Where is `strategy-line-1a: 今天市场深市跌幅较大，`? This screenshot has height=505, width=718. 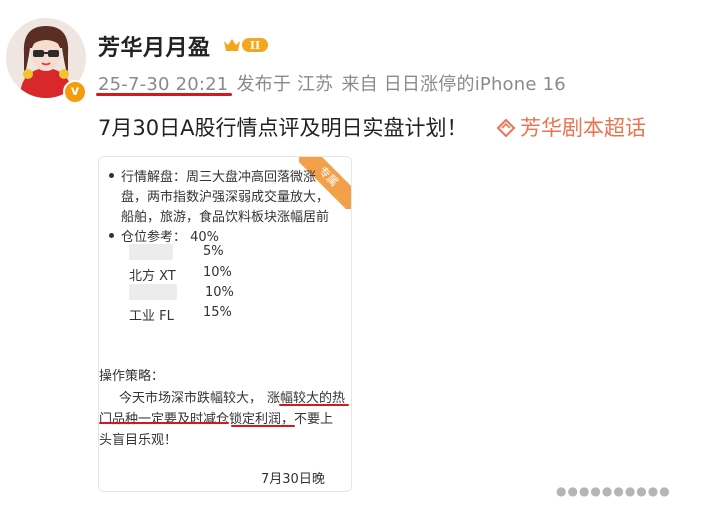 strategy-line-1a: 今天市场深市跌幅较大， is located at coordinates (191, 398).